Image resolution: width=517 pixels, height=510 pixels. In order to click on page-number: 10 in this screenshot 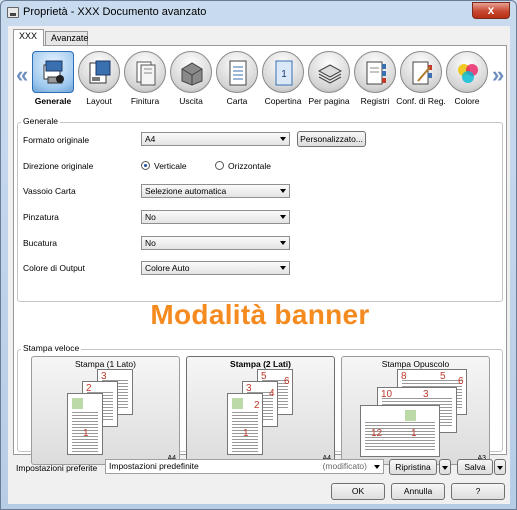, I will do `click(387, 394)`.